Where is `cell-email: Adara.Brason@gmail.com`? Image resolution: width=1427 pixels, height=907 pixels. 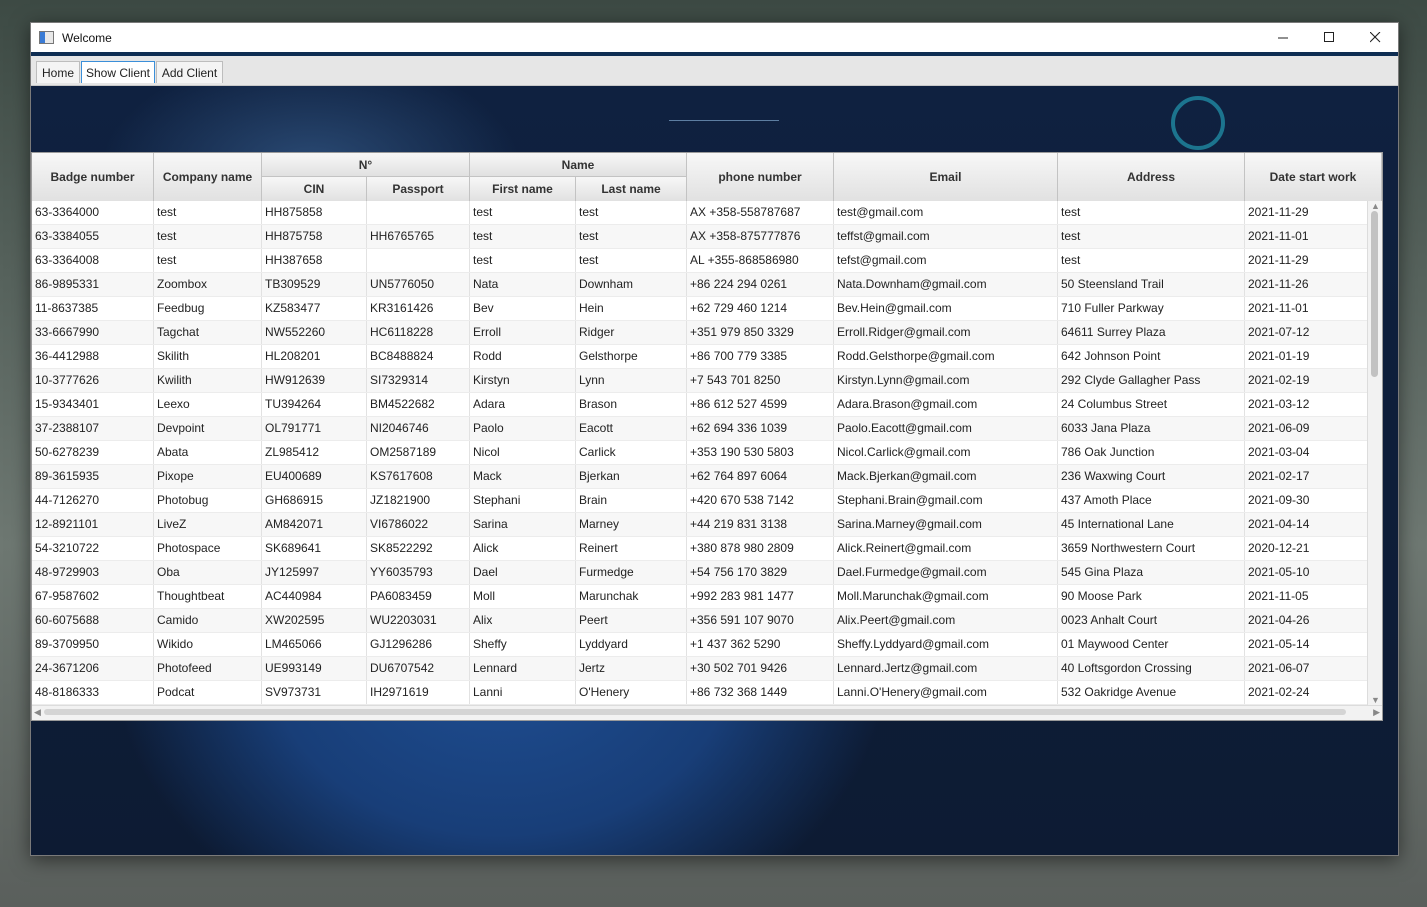
cell-email: Adara.Brason@gmail.com is located at coordinates (946, 404).